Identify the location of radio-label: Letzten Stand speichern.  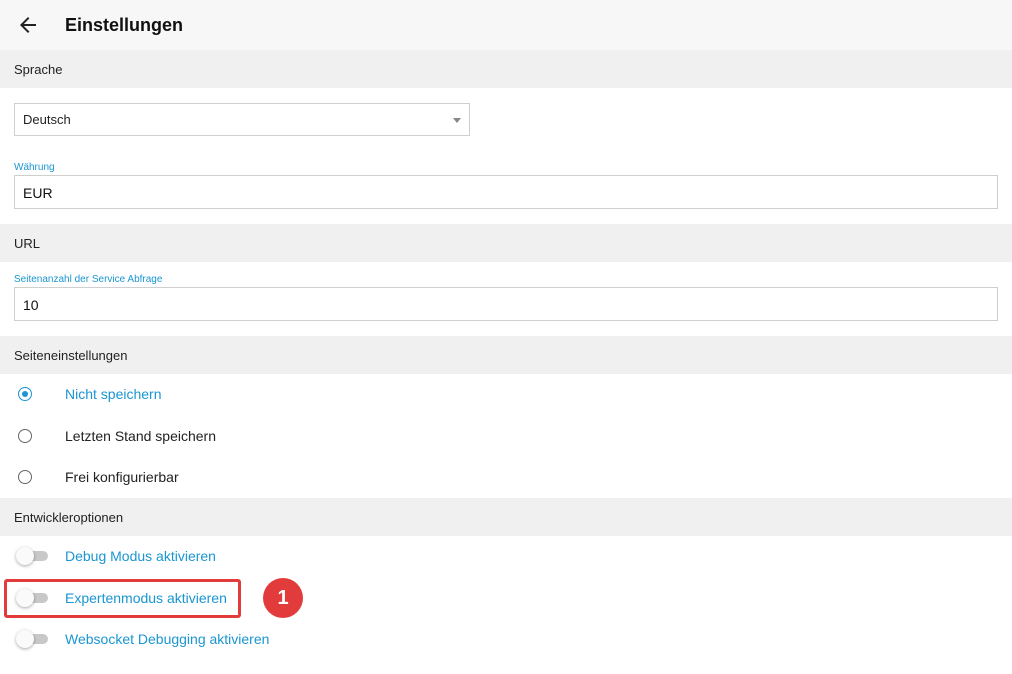
(140, 436).